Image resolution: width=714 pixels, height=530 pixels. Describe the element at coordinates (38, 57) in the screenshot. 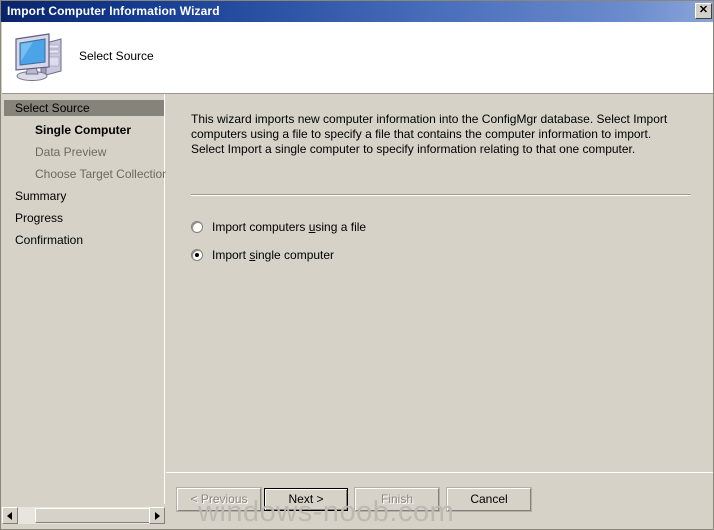

I see `computer-icon` at that location.